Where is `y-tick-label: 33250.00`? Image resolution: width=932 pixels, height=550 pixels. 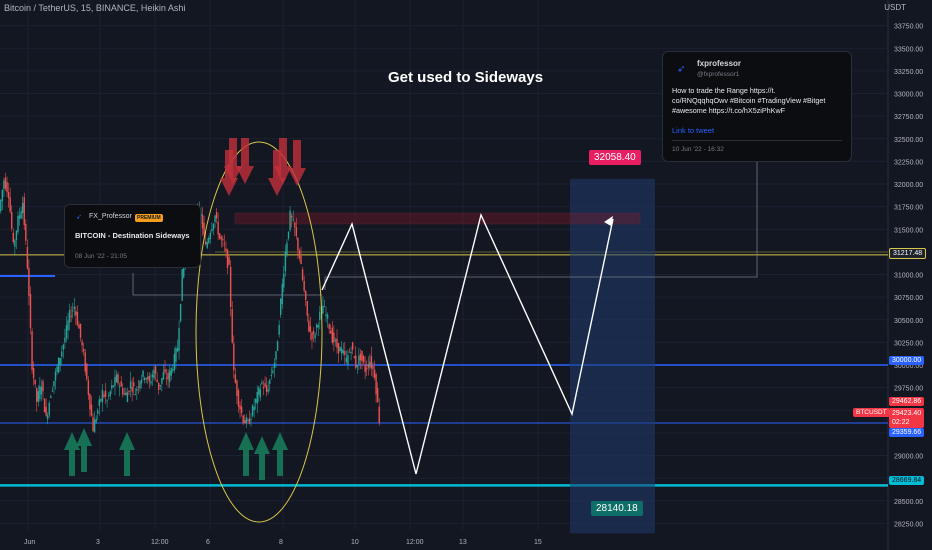
y-tick-label: 33250.00 is located at coordinates (908, 72).